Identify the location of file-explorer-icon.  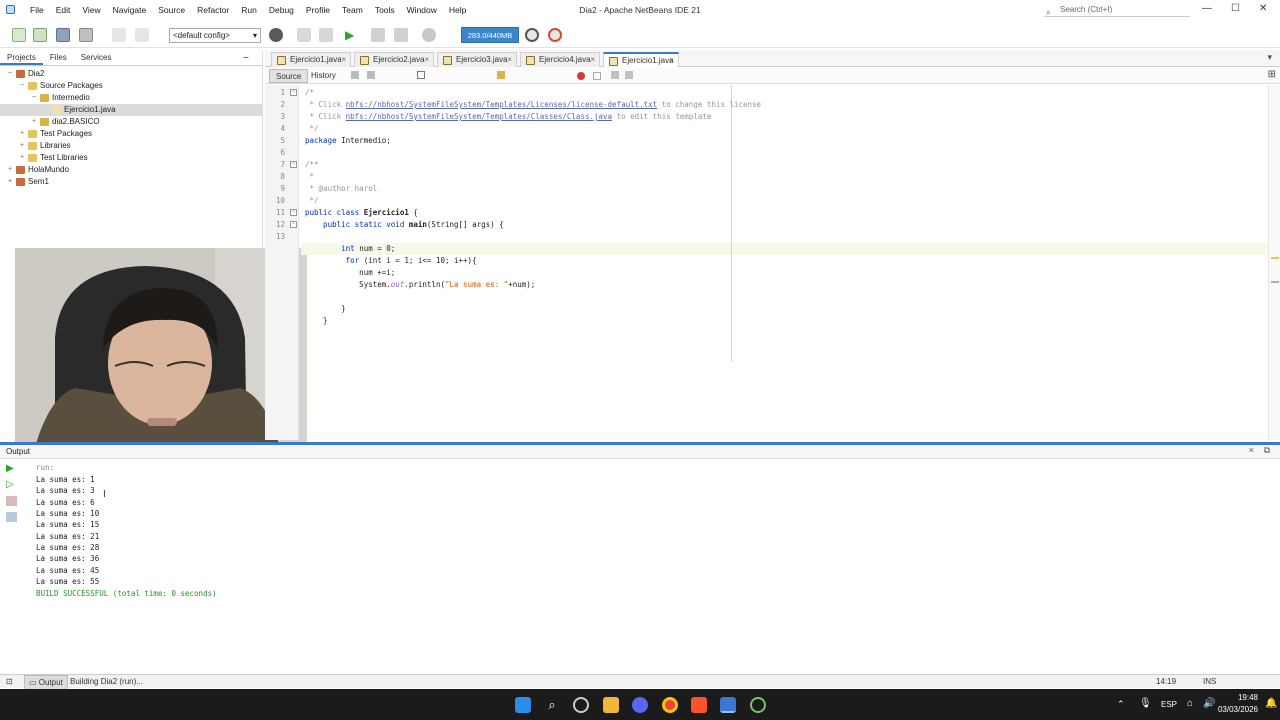
(611, 705).